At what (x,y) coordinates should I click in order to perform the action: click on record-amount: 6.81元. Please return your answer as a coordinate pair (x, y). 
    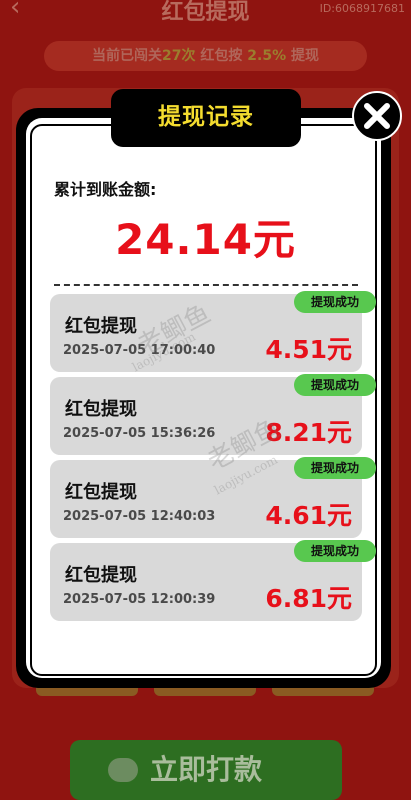
    Looking at the image, I should click on (308, 598).